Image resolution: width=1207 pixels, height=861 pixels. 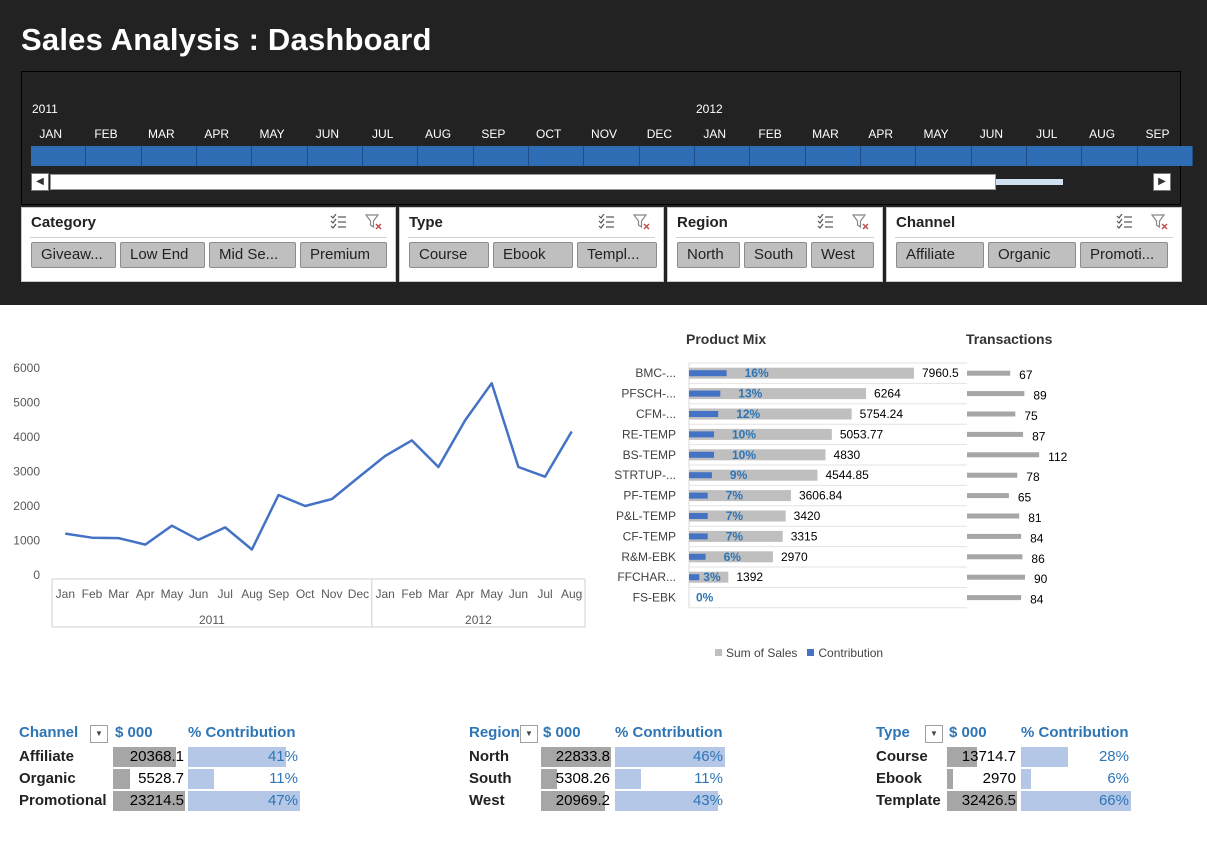 I want to click on timeline-month-7: AUG, so click(x=438, y=134).